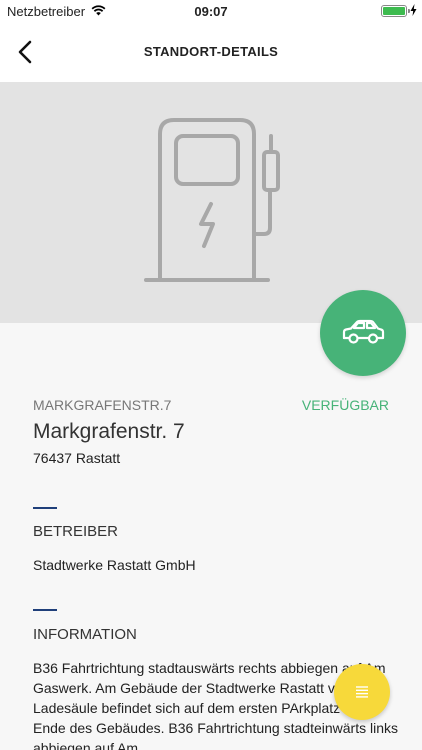  I want to click on availability-status: VERFÜGBAR, so click(345, 405).